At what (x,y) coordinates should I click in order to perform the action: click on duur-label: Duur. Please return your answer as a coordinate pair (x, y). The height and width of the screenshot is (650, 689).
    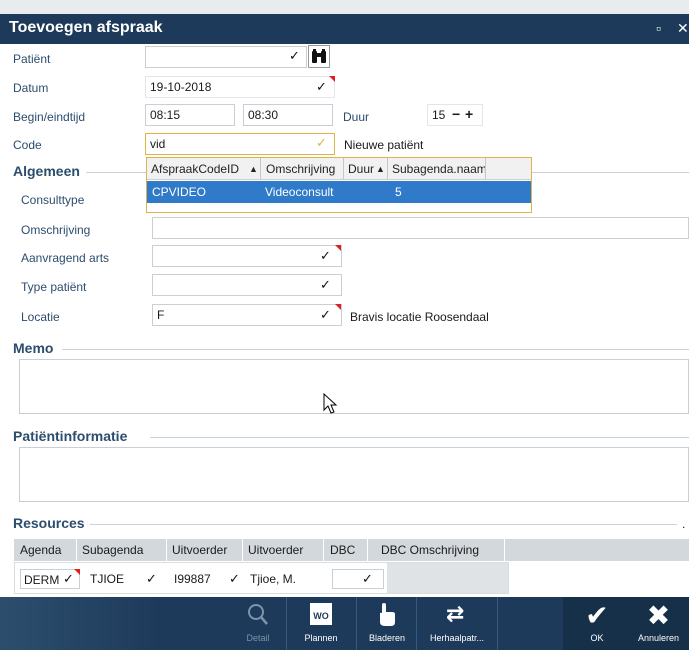
    Looking at the image, I should click on (356, 117).